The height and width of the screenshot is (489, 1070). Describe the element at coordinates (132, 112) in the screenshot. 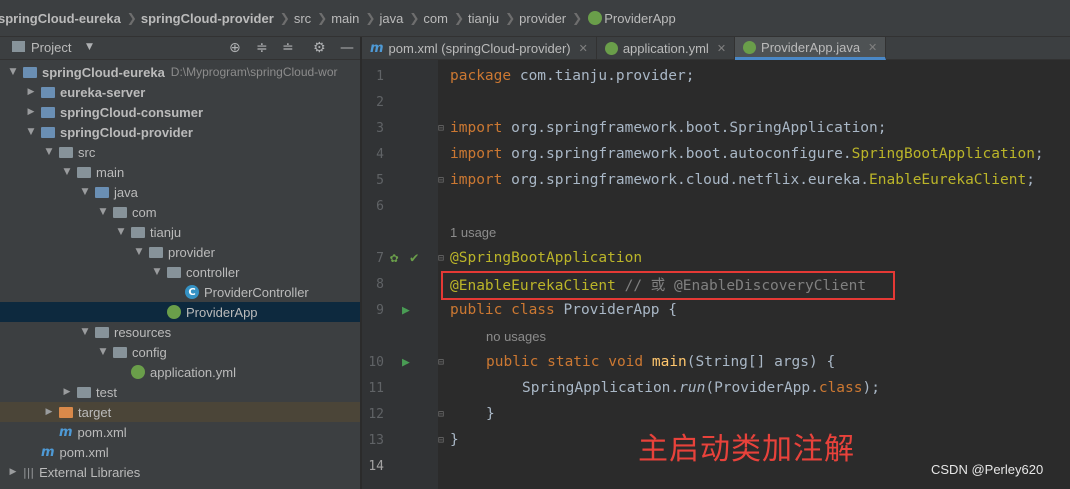

I see `tree-item-label: springCloud-consumer` at that location.